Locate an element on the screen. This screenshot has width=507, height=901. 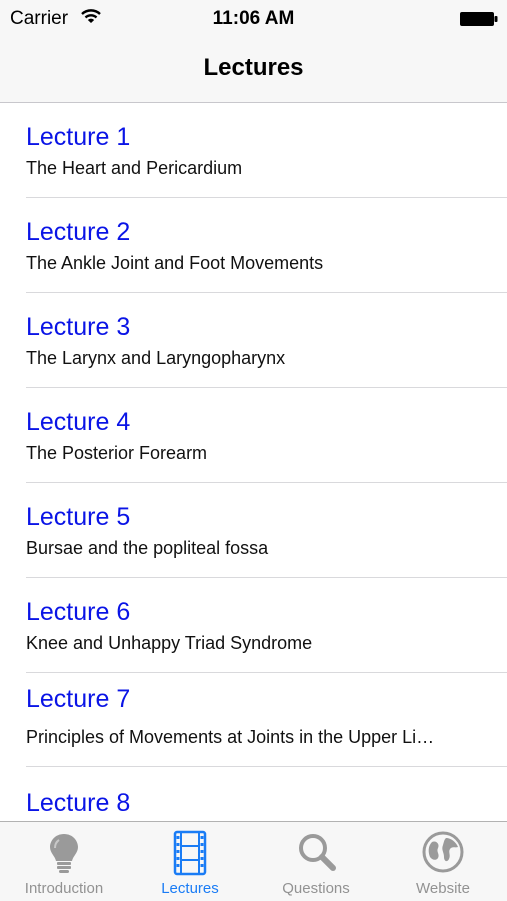
lecture-title: Lecture 2 is located at coordinates (78, 232).